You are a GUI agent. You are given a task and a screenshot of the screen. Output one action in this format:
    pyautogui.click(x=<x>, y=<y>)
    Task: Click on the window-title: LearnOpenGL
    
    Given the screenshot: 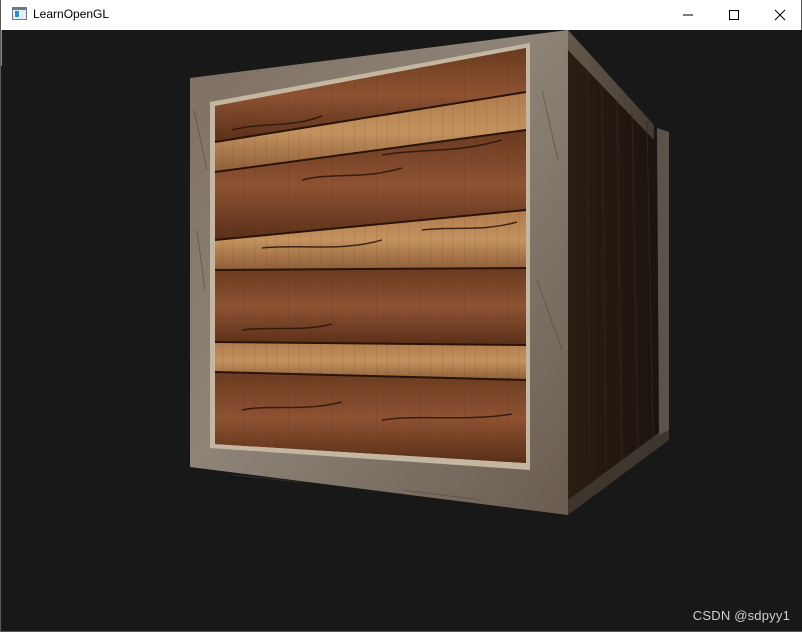 What is the action you would take?
    pyautogui.click(x=71, y=14)
    